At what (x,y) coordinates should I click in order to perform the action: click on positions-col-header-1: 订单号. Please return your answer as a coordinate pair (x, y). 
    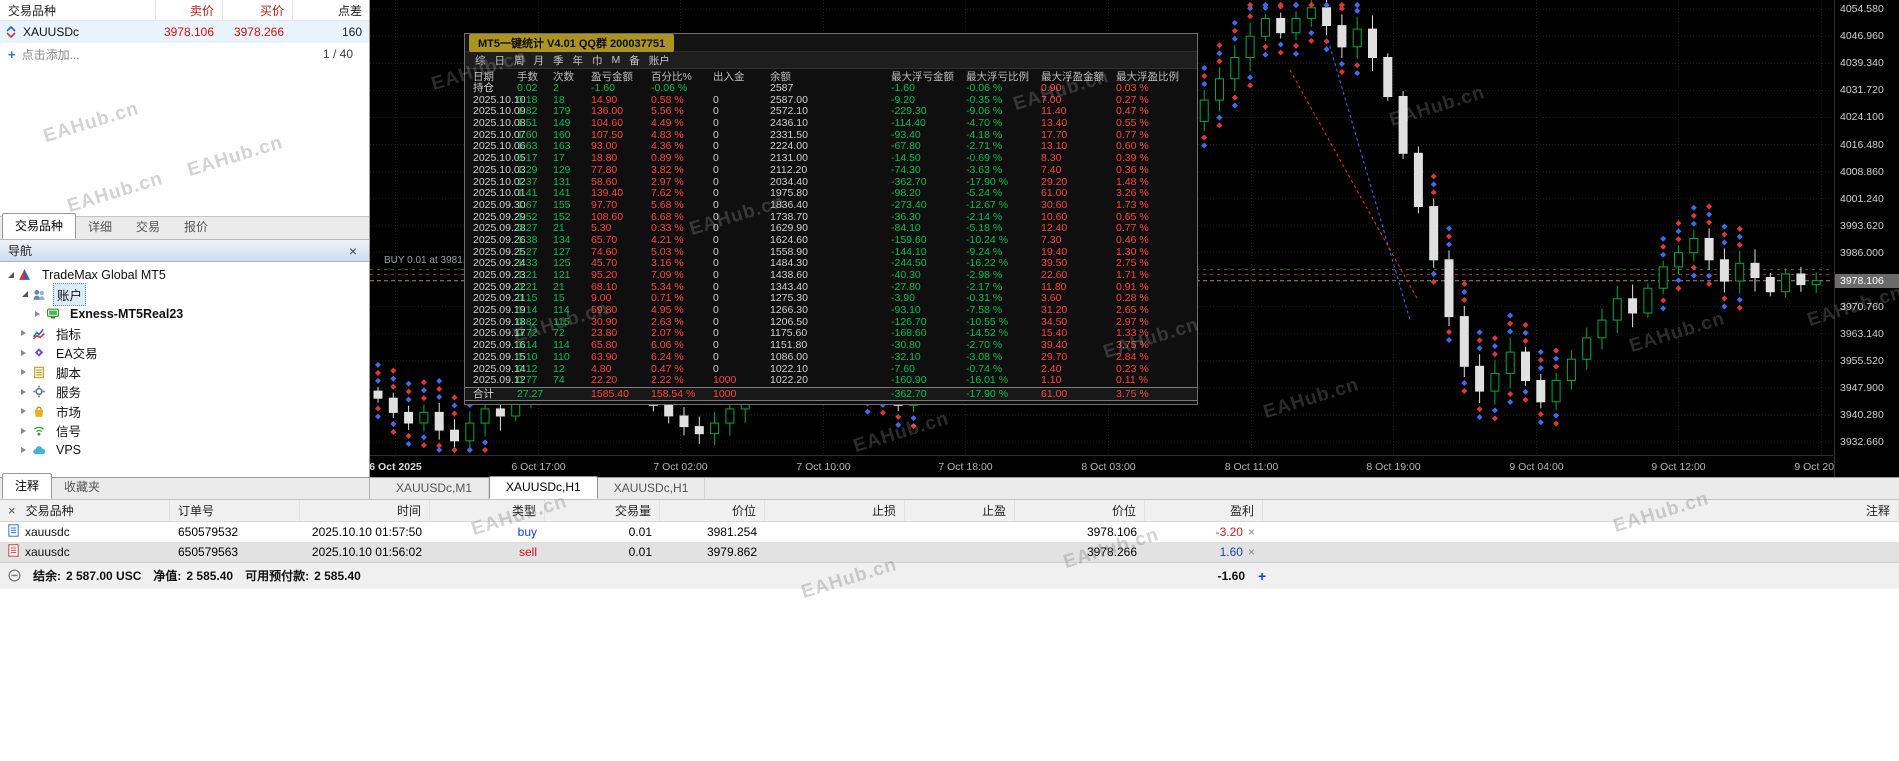
    Looking at the image, I should click on (235, 510).